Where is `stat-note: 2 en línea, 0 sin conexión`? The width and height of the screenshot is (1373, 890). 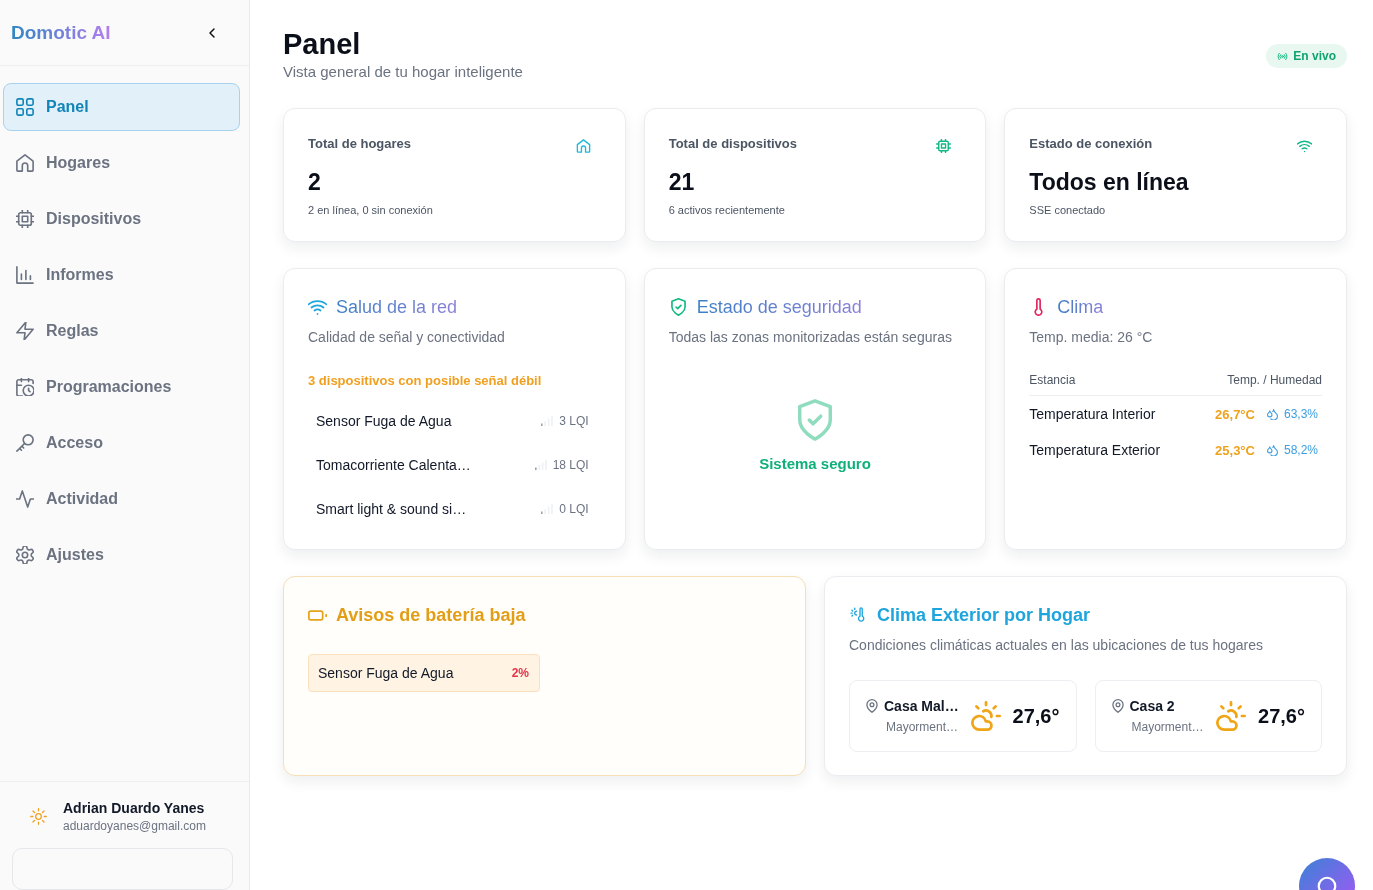
stat-note: 2 en línea, 0 sin conexión is located at coordinates (371, 210).